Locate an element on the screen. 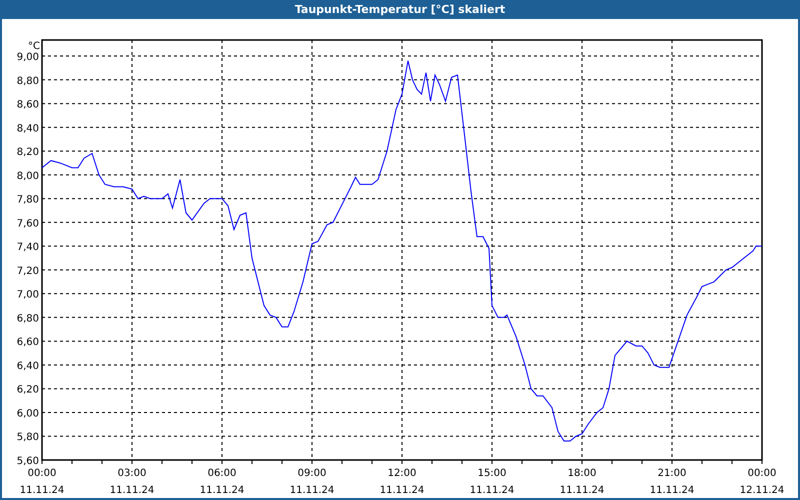 The height and width of the screenshot is (500, 800). y-axis-label: 9,00 is located at coordinates (27, 58).